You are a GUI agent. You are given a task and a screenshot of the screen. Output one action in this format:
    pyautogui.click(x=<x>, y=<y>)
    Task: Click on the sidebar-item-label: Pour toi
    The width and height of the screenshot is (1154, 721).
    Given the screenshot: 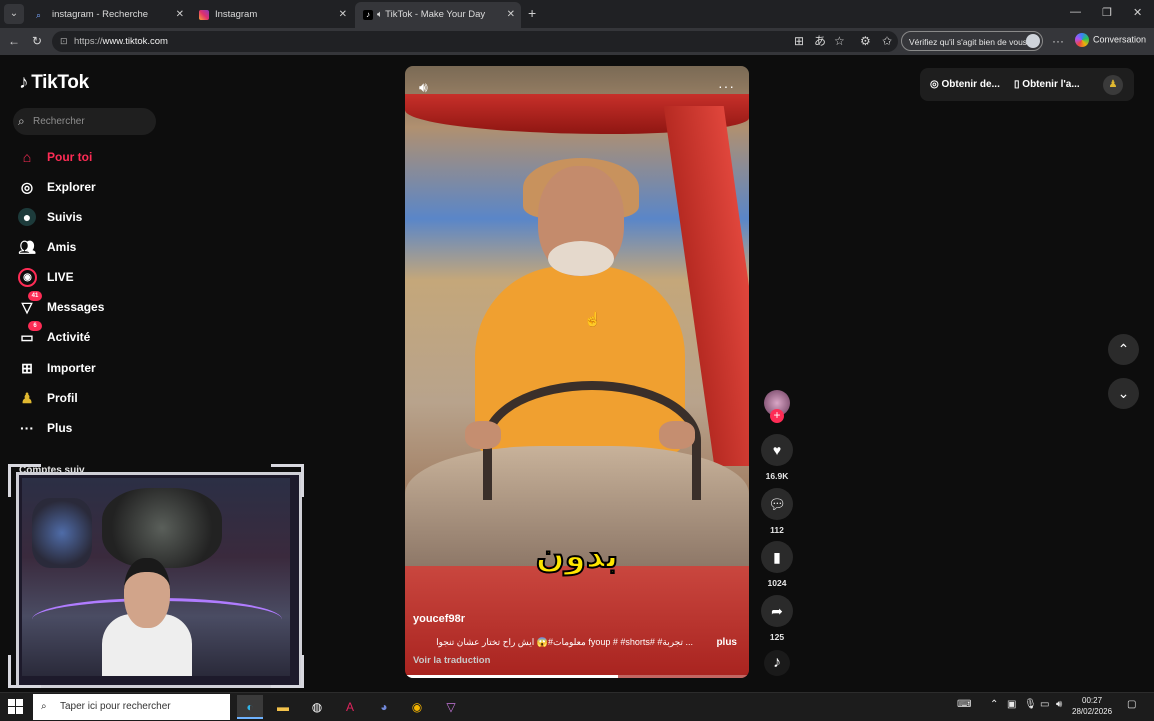 What is the action you would take?
    pyautogui.click(x=70, y=157)
    